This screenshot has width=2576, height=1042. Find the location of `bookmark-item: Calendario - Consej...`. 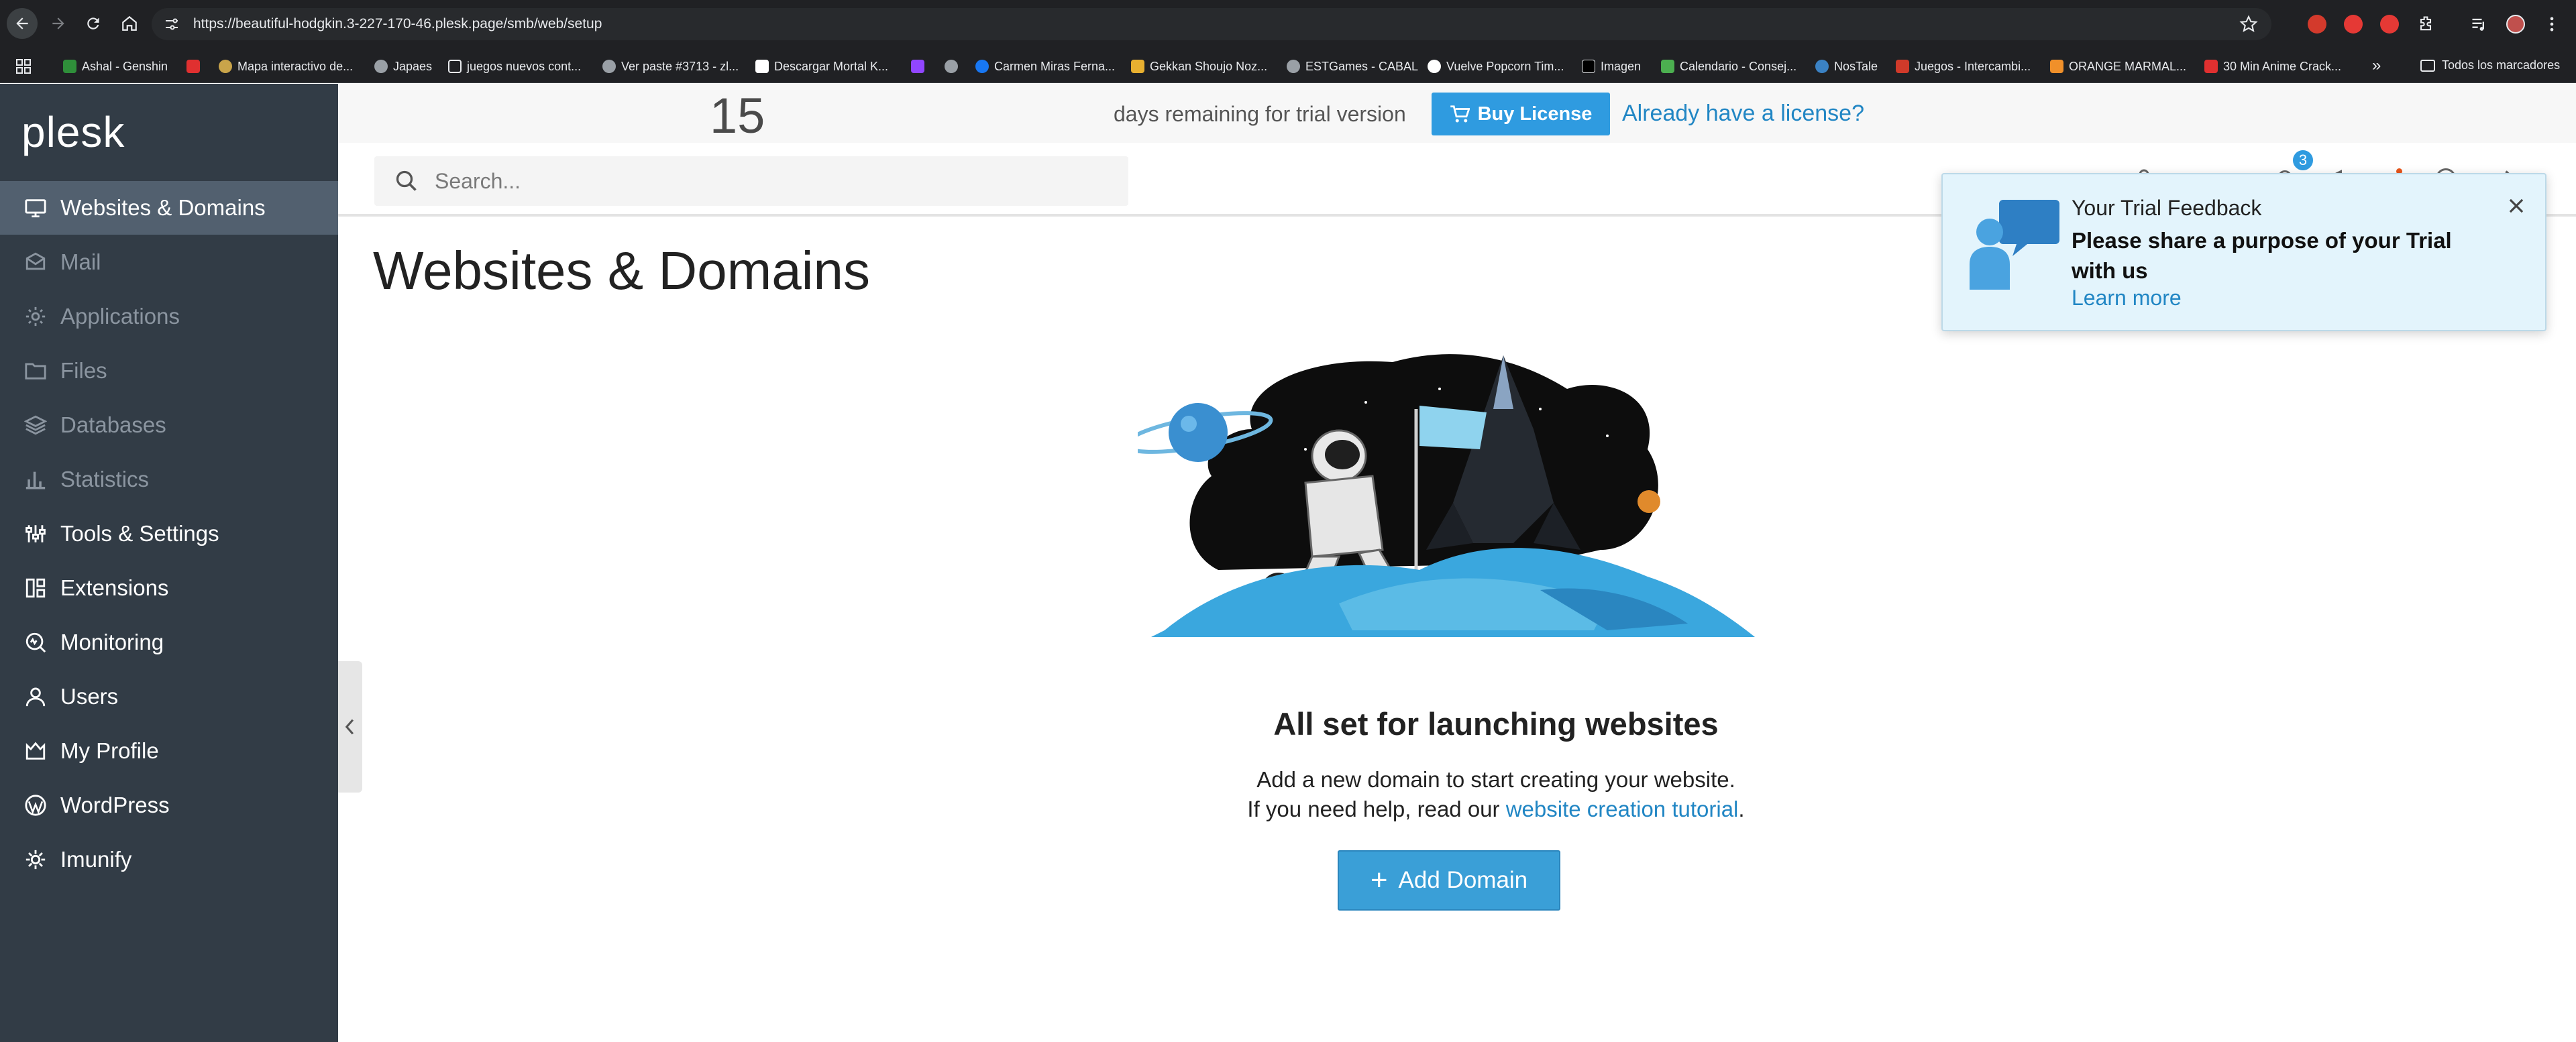

bookmark-item: Calendario - Consej... is located at coordinates (1728, 66).